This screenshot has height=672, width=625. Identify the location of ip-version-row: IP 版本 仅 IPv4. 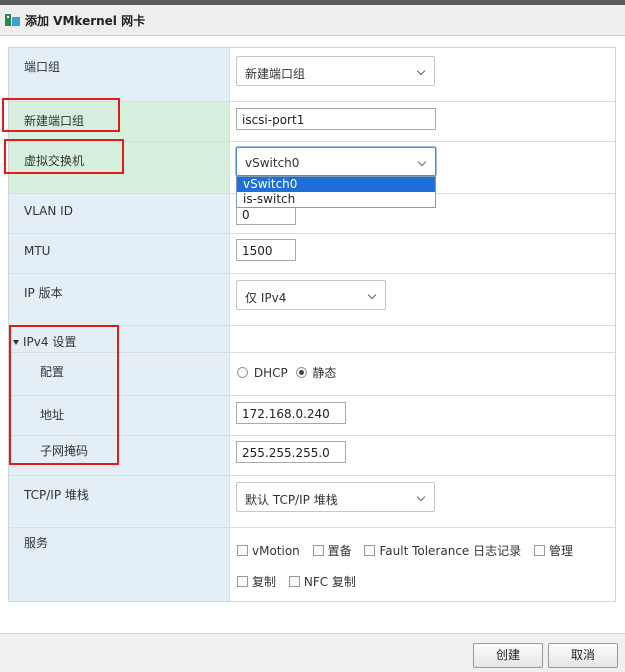
(312, 300).